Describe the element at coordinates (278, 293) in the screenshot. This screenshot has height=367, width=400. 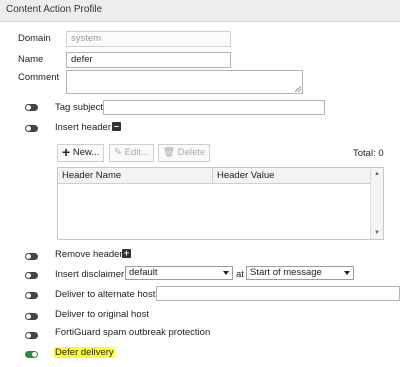
I see `alternate-host-input` at that location.